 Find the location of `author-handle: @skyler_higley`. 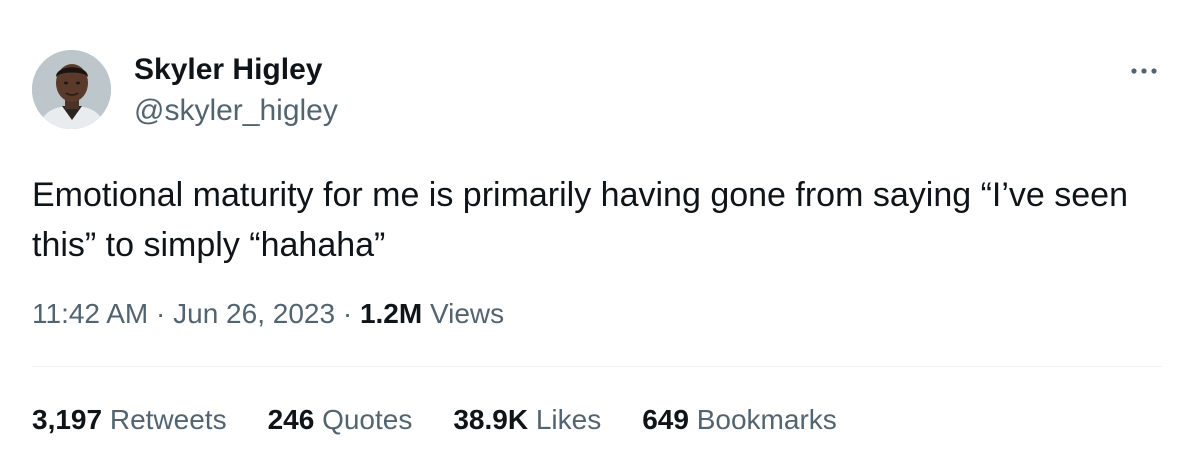

author-handle: @skyler_higley is located at coordinates (236, 111).